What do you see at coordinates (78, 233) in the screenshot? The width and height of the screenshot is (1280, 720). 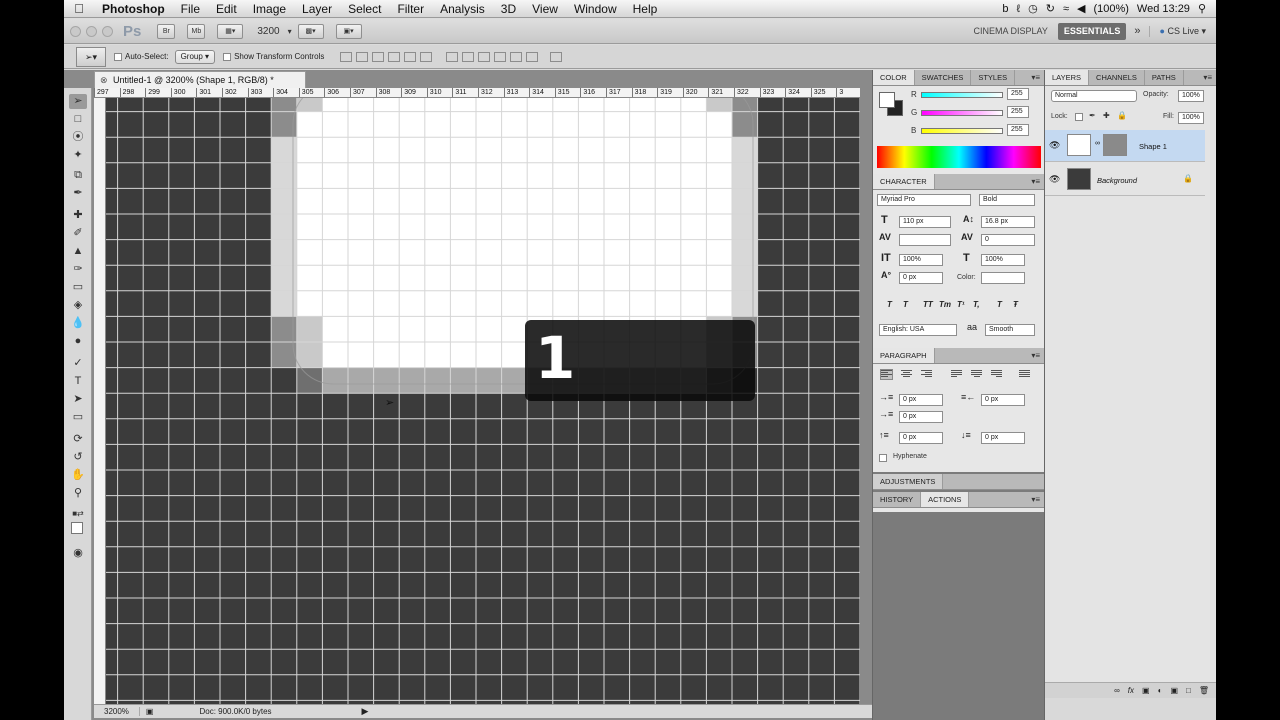 I see `brush-tool-icon: ✐` at bounding box center [78, 233].